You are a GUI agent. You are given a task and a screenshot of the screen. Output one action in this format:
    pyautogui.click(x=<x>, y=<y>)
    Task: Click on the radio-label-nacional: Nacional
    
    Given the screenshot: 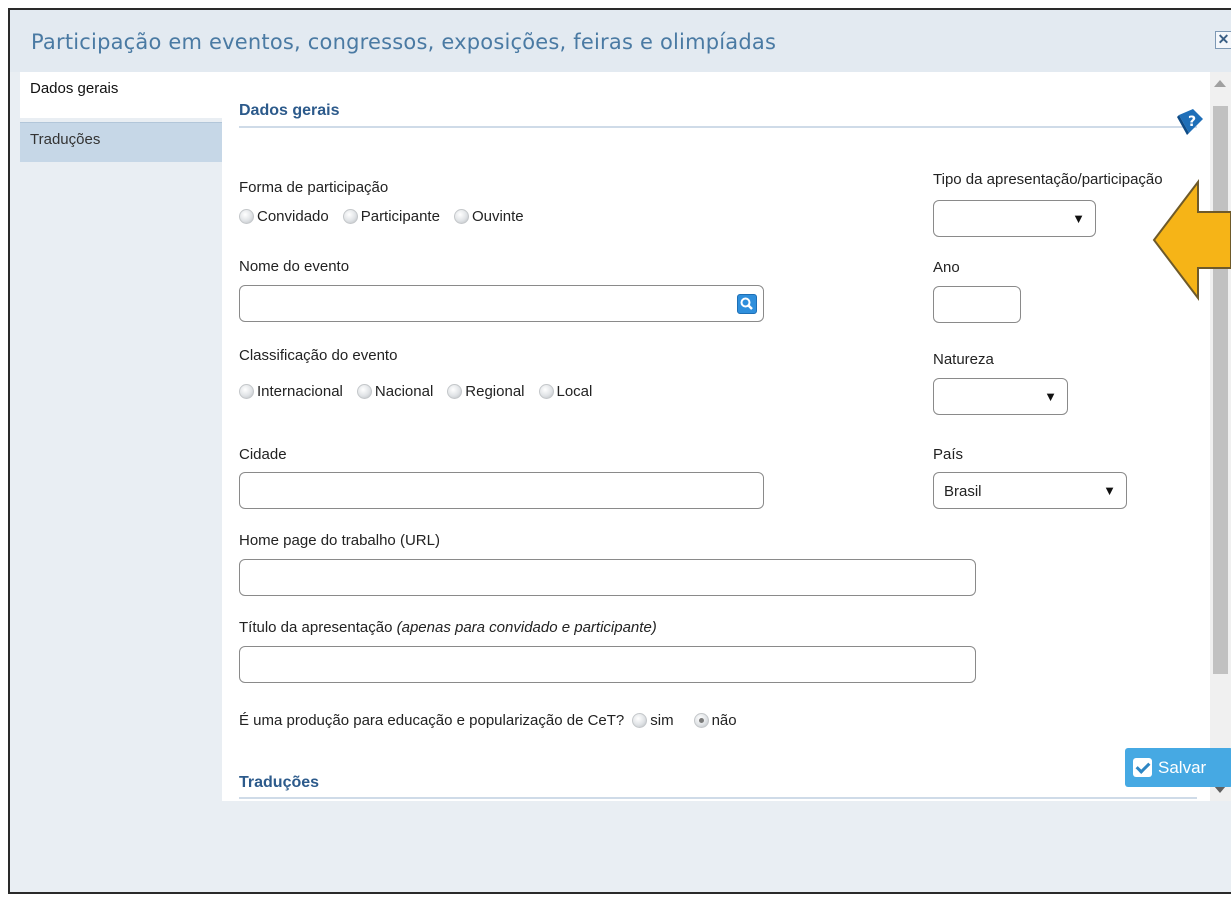 What is the action you would take?
    pyautogui.click(x=404, y=391)
    